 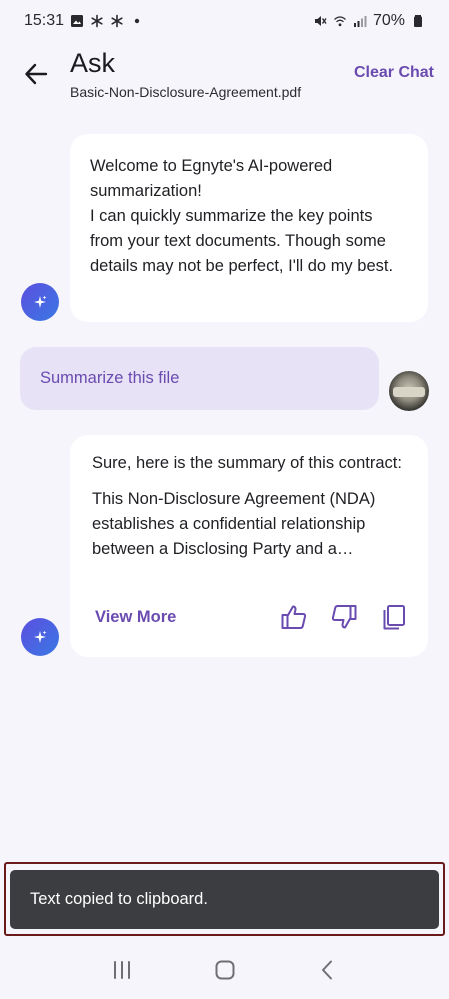 I want to click on image-icon, so click(x=77, y=21).